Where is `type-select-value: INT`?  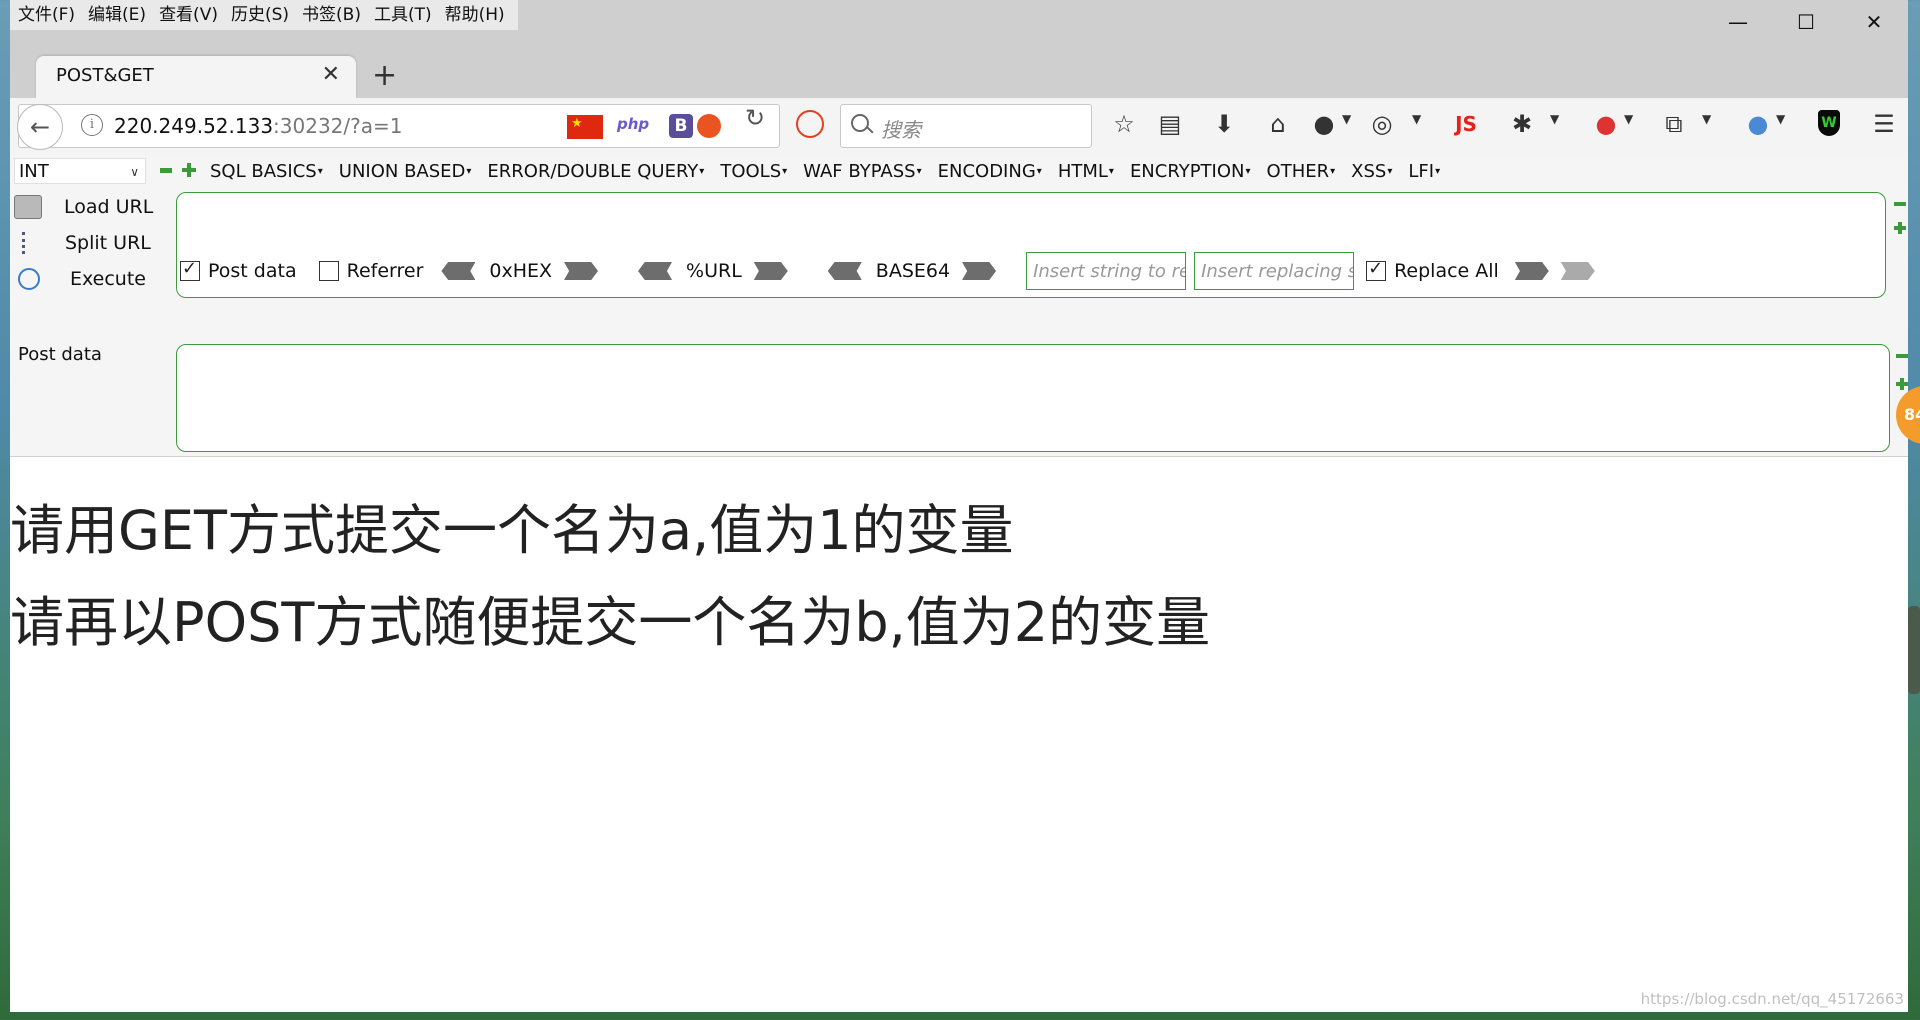
type-select-value: INT is located at coordinates (34, 171).